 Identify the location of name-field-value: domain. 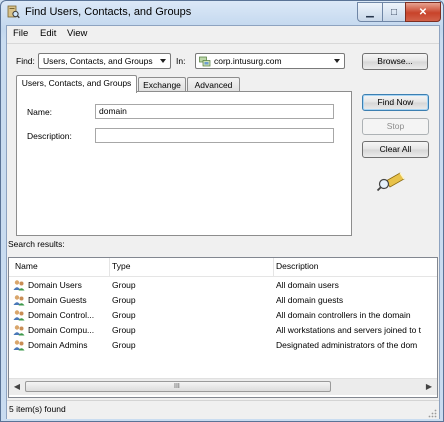
(113, 111).